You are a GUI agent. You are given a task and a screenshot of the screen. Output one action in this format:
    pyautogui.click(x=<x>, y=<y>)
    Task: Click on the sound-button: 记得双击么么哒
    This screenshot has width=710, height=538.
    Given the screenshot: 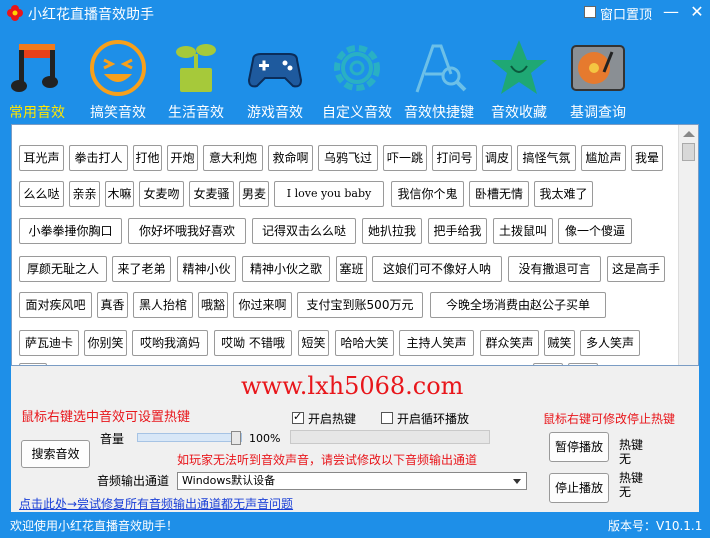 What is the action you would take?
    pyautogui.click(x=304, y=231)
    